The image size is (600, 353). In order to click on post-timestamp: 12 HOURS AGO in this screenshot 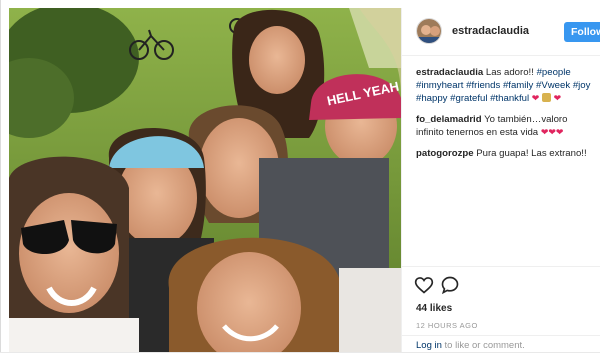, I will do `click(447, 325)`.